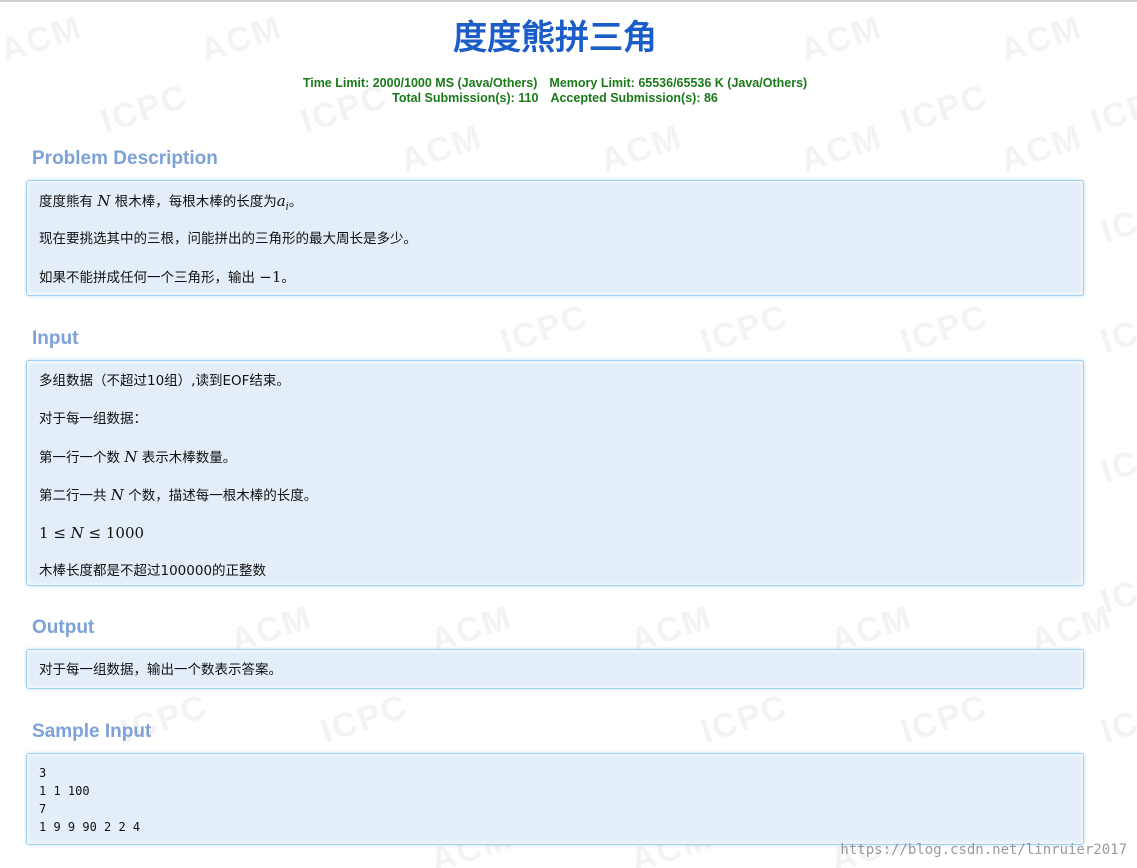  What do you see at coordinates (465, 98) in the screenshot?
I see `total-submissions: Total Submission(s): 110` at bounding box center [465, 98].